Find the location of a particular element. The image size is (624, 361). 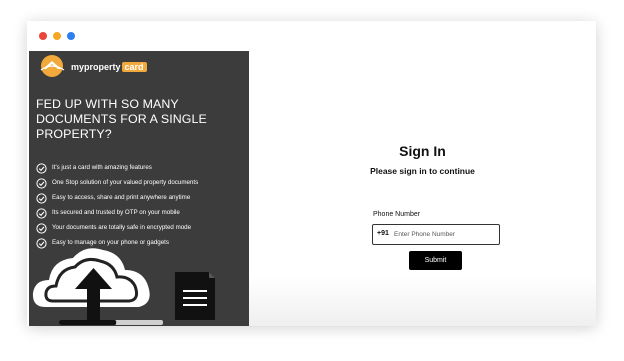

upload-progress-bar is located at coordinates (111, 322).